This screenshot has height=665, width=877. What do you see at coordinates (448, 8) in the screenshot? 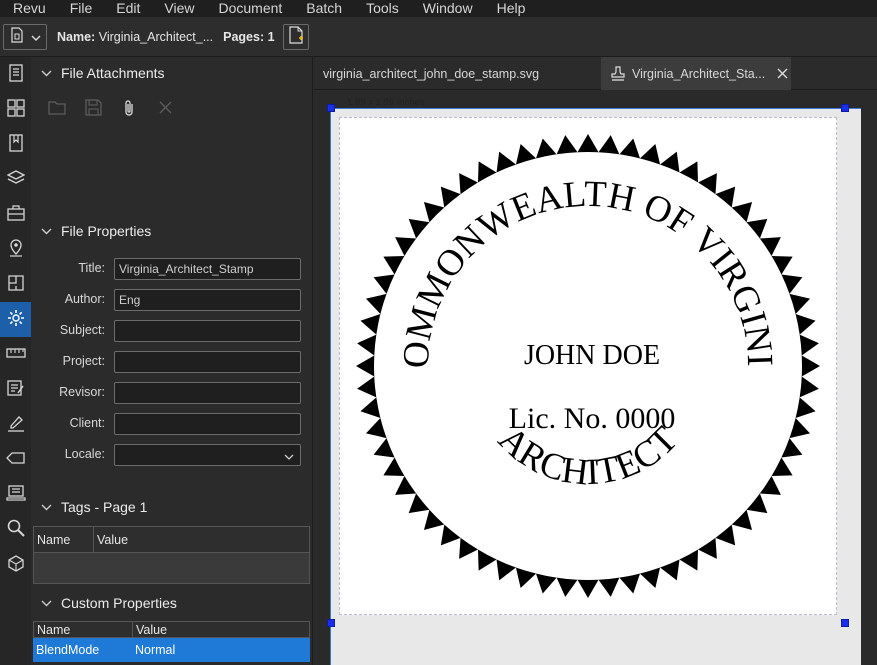
I see `menu-window: Window` at bounding box center [448, 8].